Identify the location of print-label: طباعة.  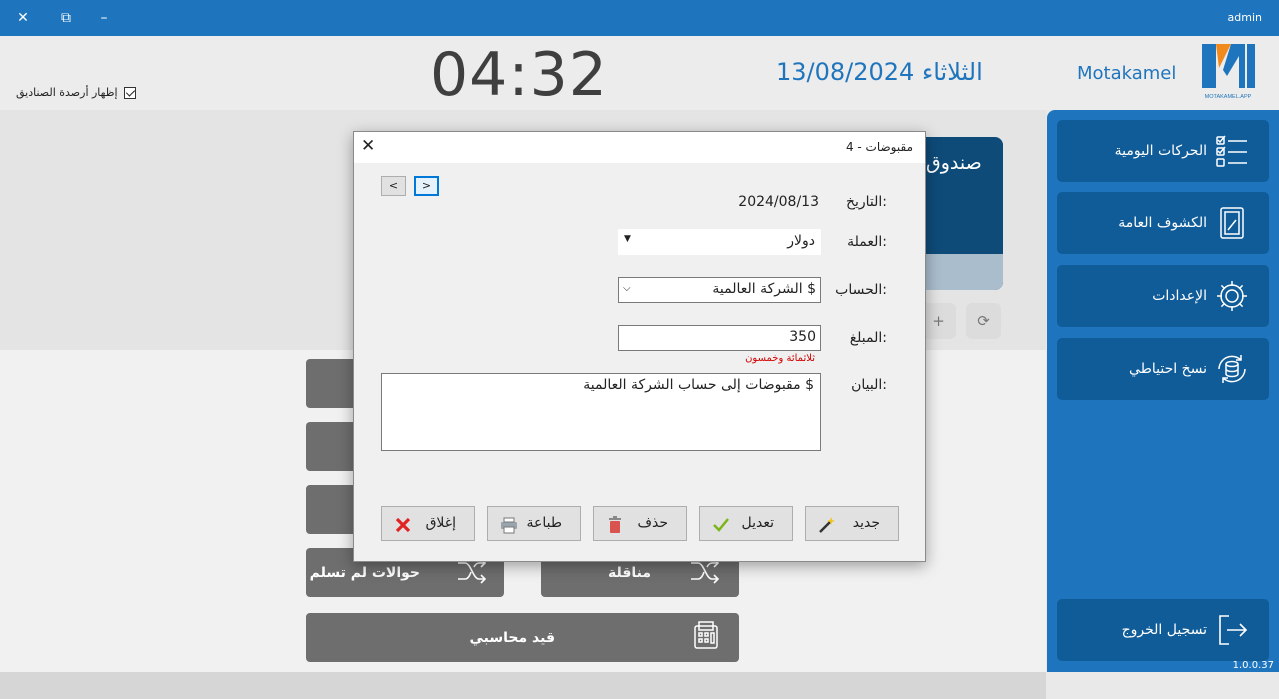
(544, 523).